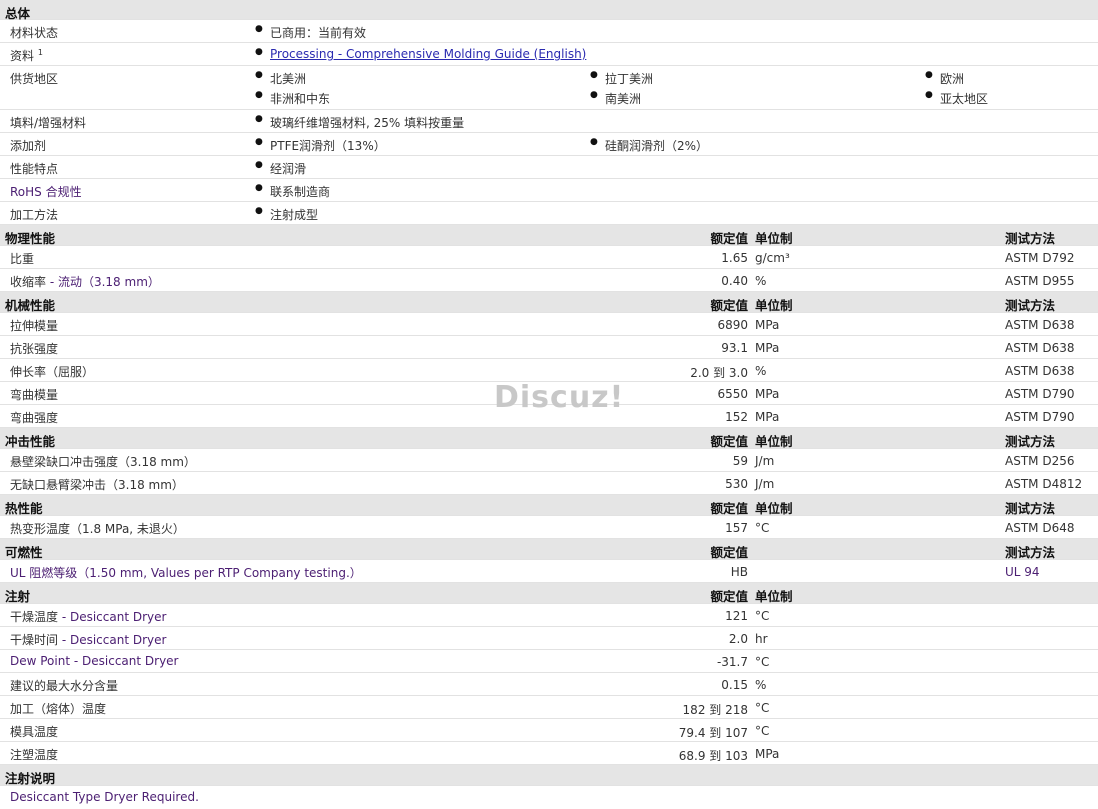 The height and width of the screenshot is (809, 1098). Describe the element at coordinates (34, 755) in the screenshot. I see `row-label: 注塑温度` at that location.